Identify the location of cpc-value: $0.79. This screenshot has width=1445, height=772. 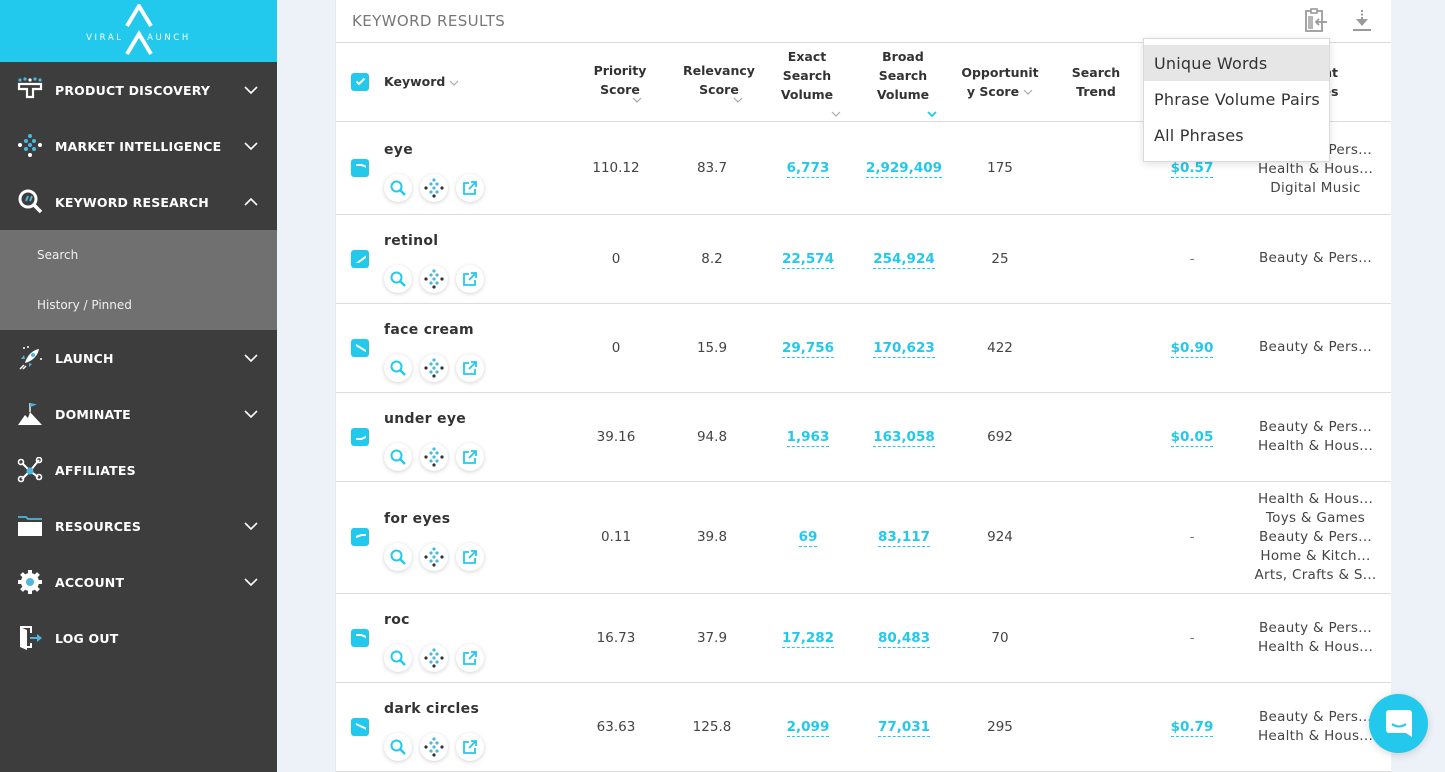
(1192, 727).